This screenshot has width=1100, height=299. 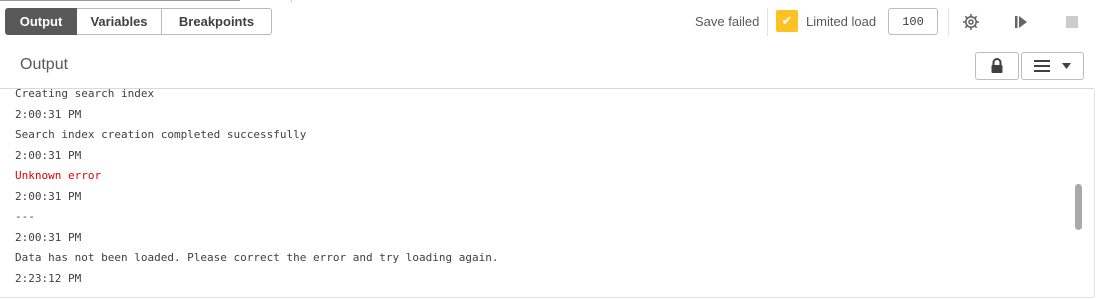 I want to click on stop-button, so click(x=1072, y=22).